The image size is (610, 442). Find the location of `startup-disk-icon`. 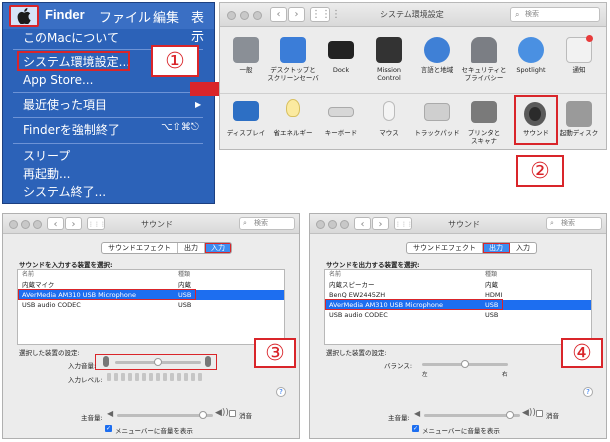

startup-disk-icon is located at coordinates (579, 114).